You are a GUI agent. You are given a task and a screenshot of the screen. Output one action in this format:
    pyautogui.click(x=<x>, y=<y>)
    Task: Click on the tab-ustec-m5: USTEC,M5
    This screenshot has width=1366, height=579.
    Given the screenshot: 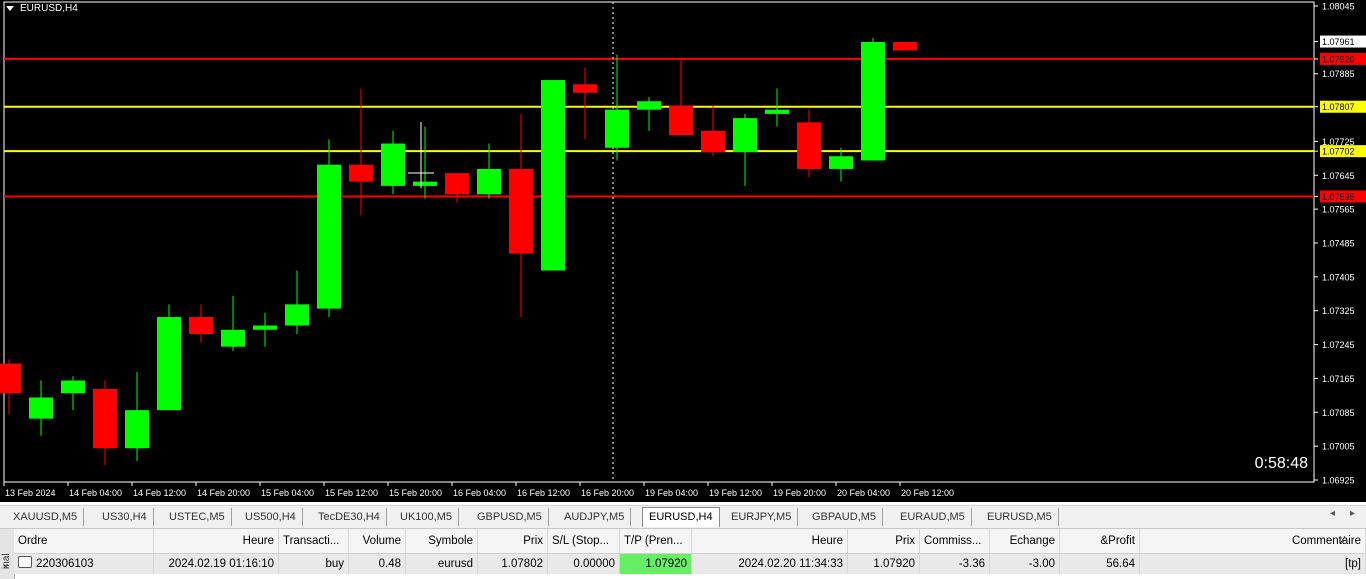 What is the action you would take?
    pyautogui.click(x=197, y=517)
    